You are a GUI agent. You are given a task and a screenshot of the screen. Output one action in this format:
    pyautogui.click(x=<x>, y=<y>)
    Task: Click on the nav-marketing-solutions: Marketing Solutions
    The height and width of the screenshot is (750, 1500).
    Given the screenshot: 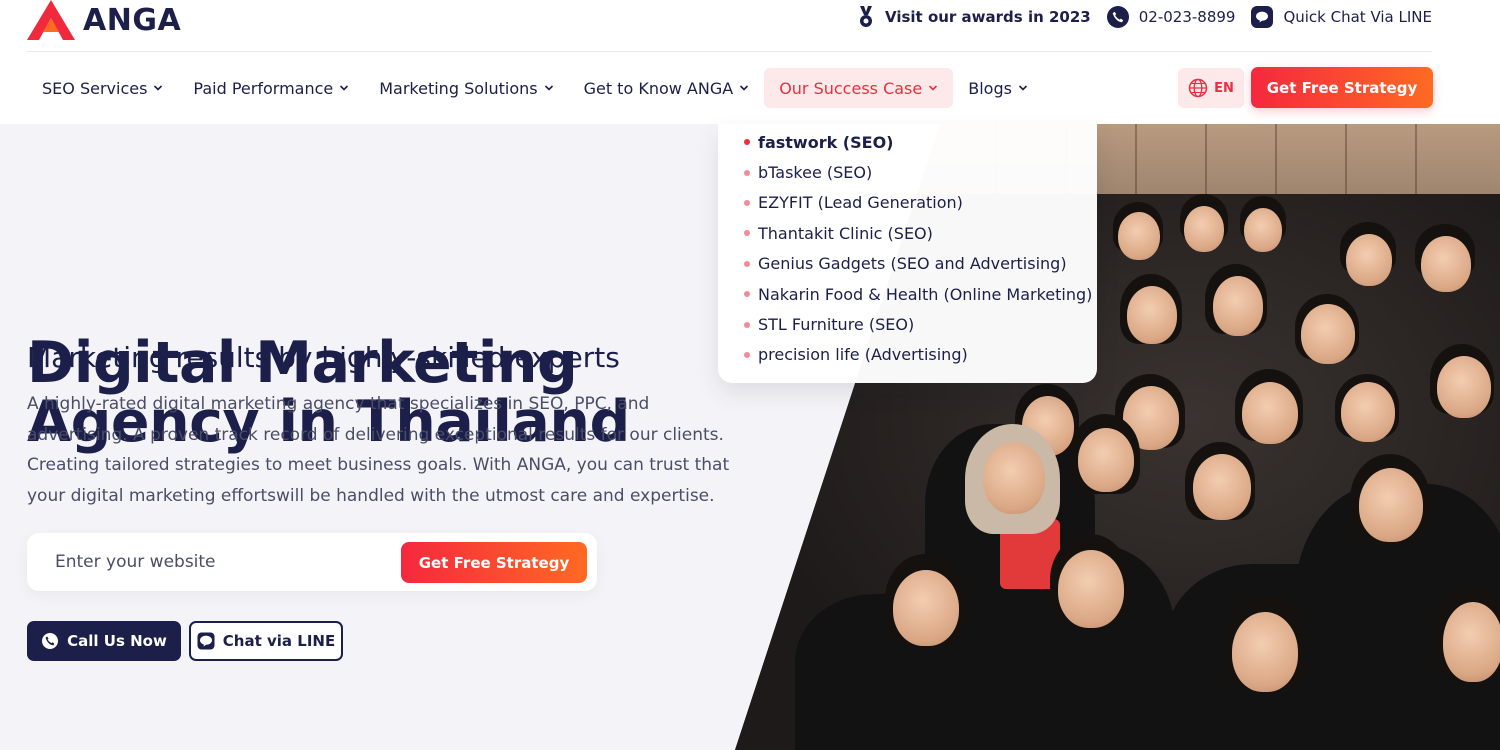 What is the action you would take?
    pyautogui.click(x=466, y=88)
    